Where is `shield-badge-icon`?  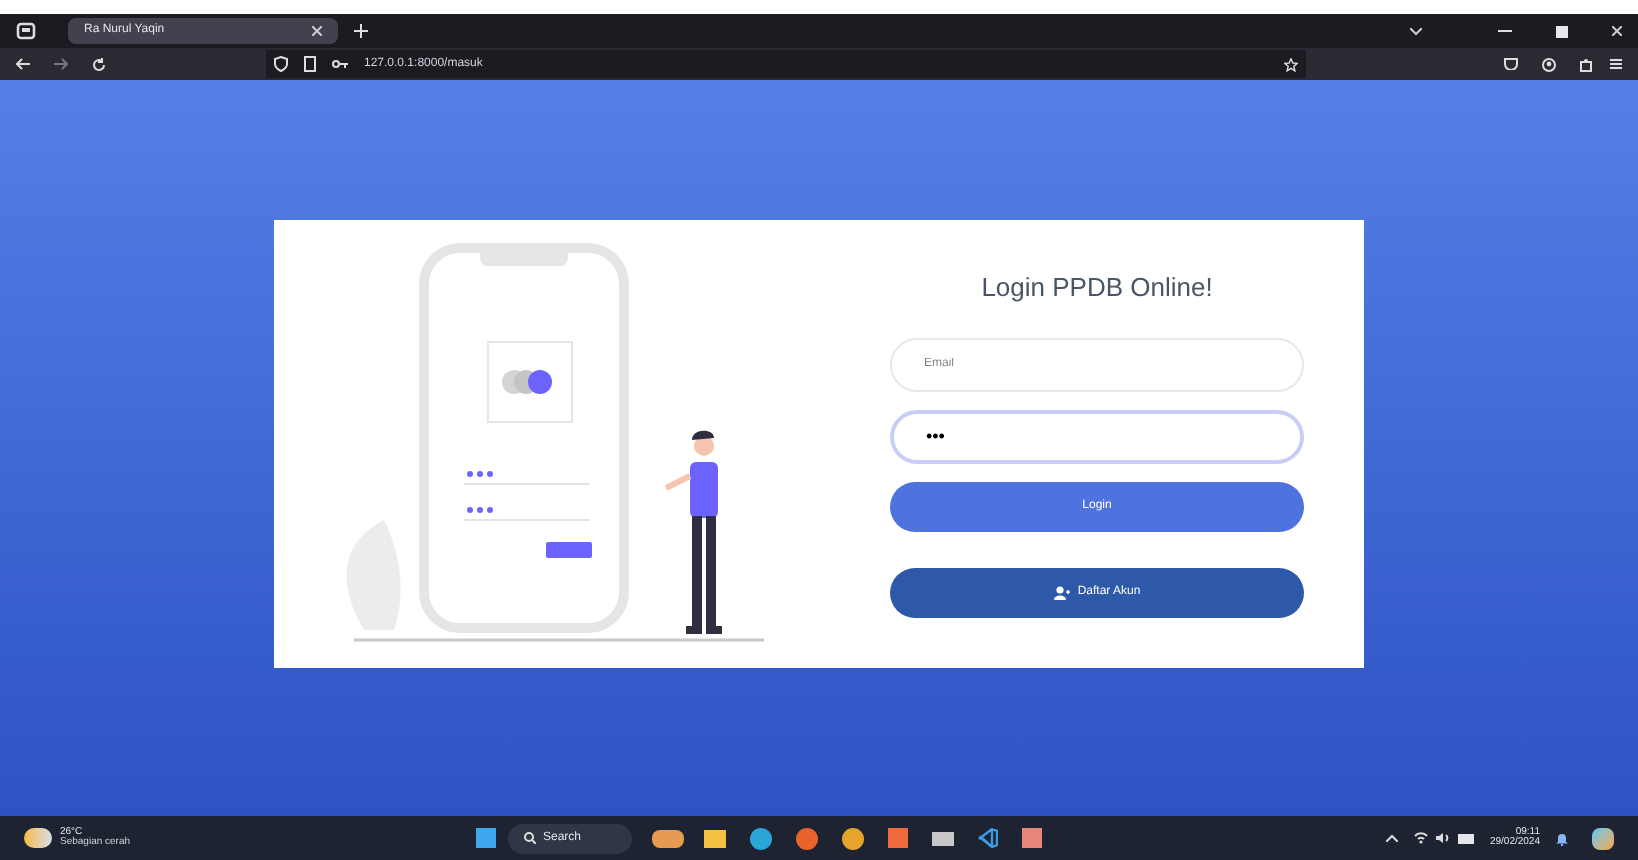 shield-badge-icon is located at coordinates (1511, 64).